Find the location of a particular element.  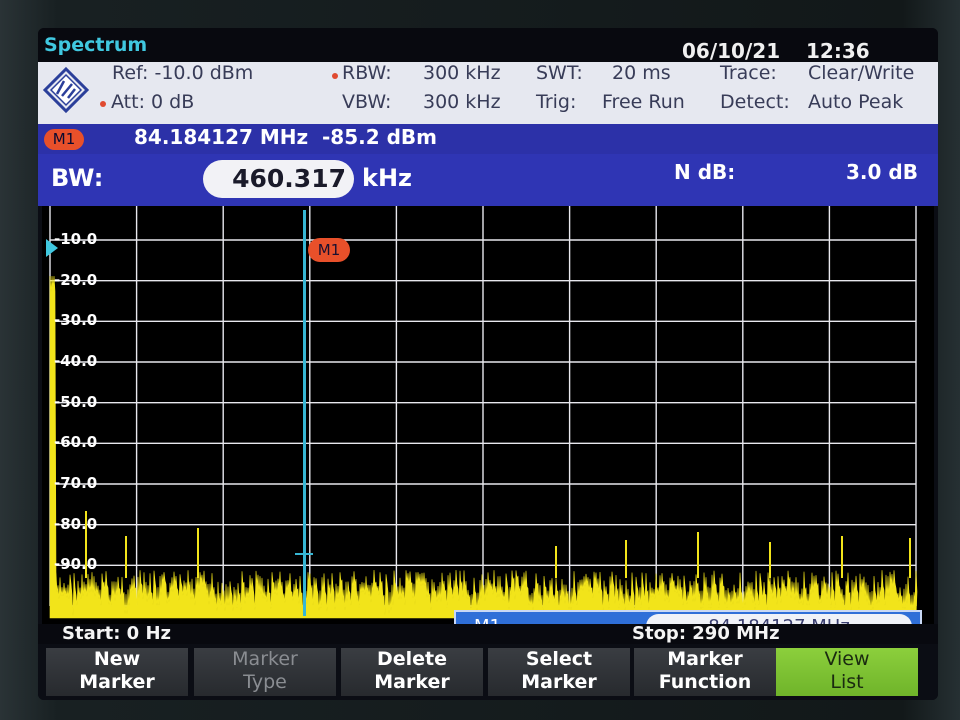

ndb-label: N dB: is located at coordinates (705, 172).